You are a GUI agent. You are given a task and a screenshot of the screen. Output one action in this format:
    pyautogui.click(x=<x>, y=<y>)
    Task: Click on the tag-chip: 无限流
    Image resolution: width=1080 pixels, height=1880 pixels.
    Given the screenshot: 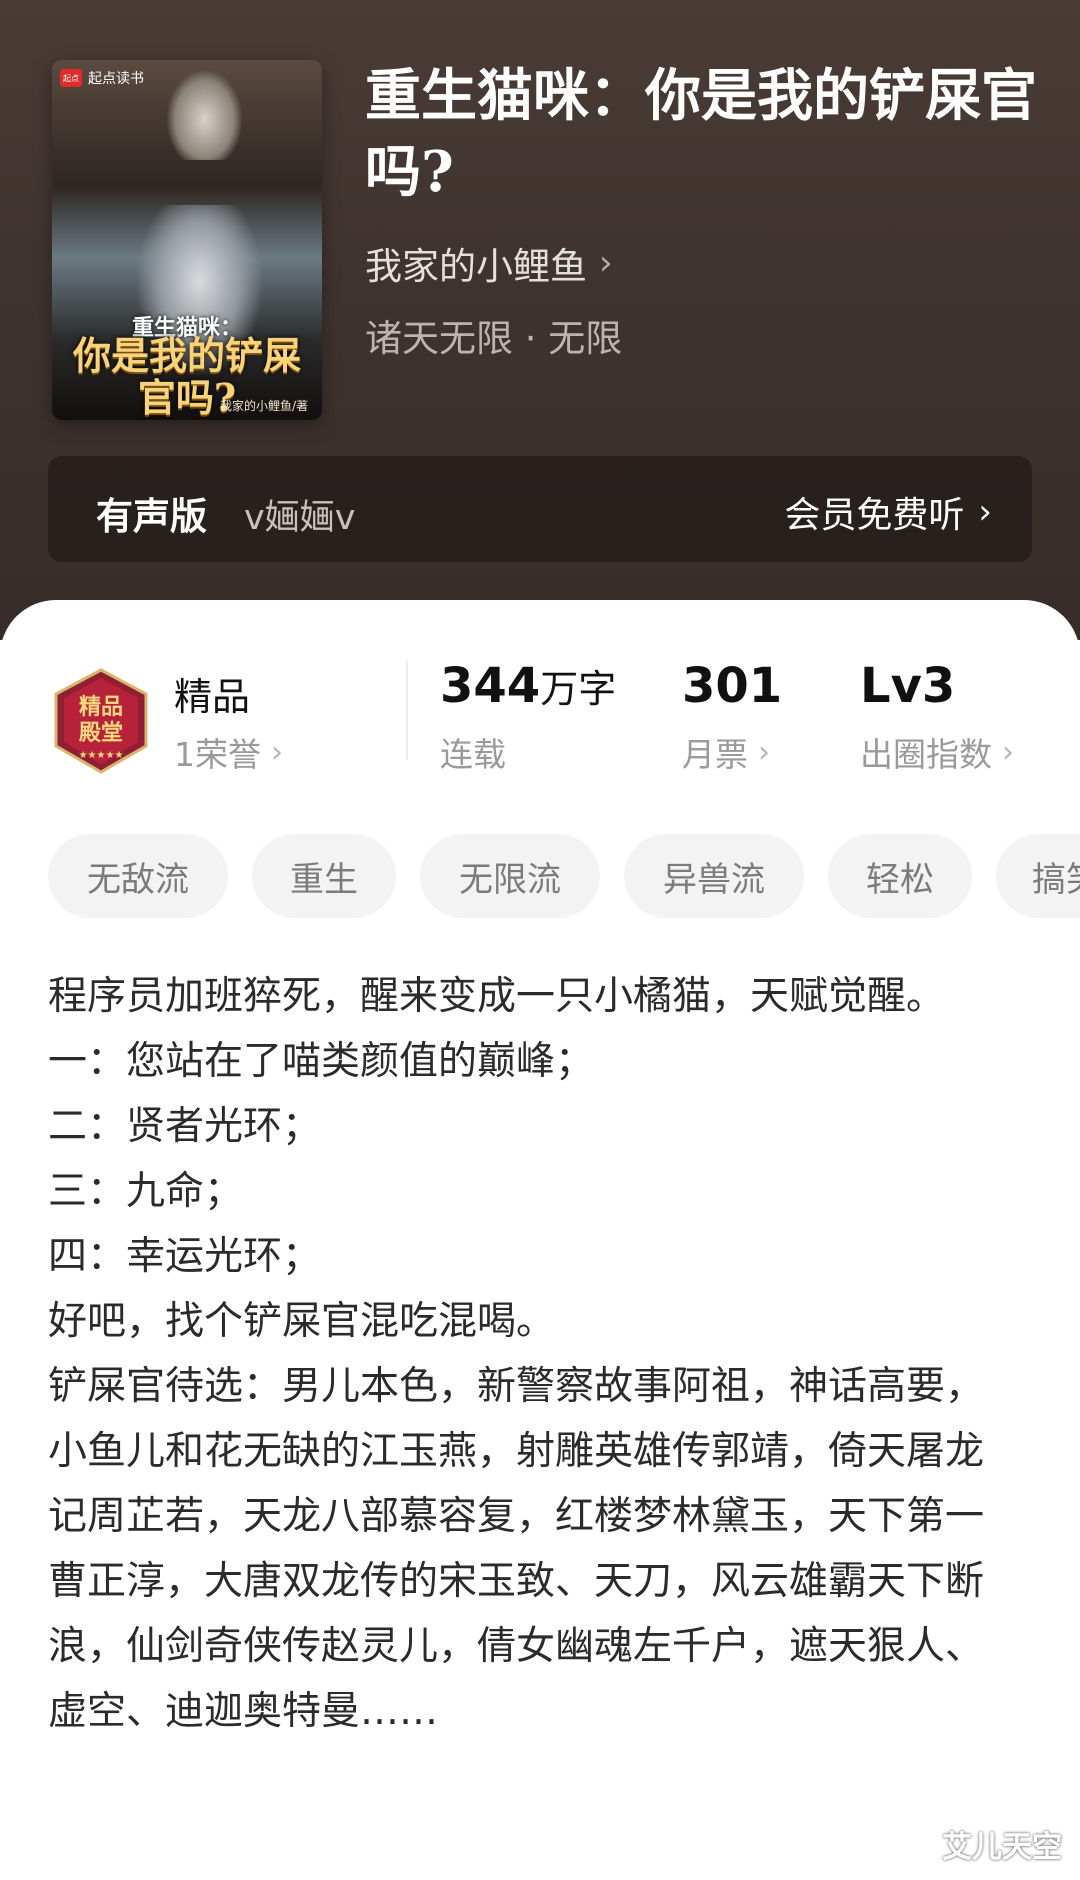 What is the action you would take?
    pyautogui.click(x=510, y=876)
    